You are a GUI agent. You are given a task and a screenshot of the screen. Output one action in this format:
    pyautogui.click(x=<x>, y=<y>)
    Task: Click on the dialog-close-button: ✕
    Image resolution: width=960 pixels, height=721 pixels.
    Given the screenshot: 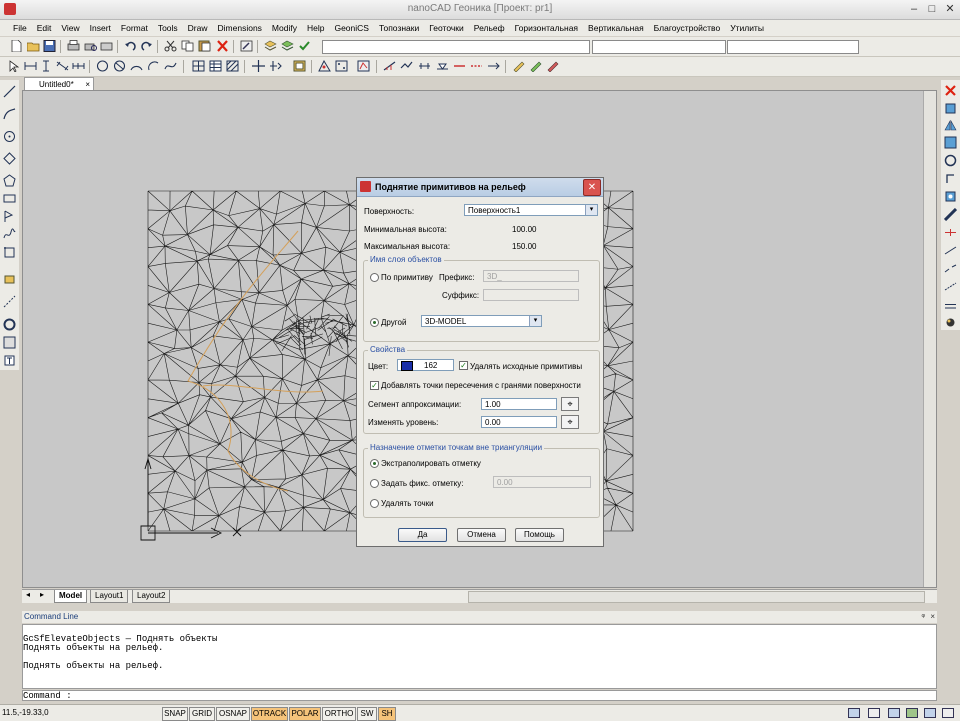 What is the action you would take?
    pyautogui.click(x=592, y=187)
    